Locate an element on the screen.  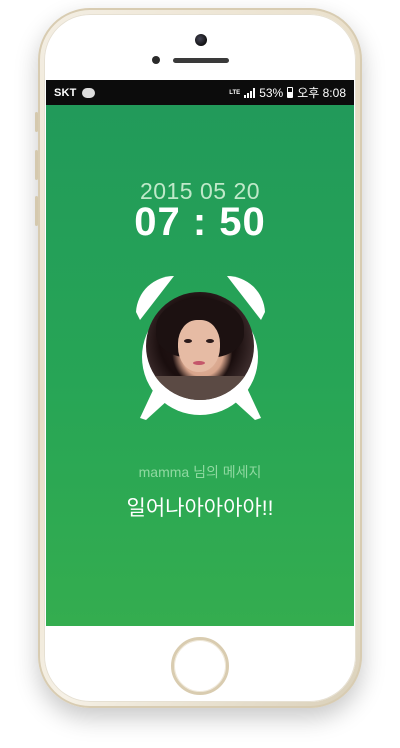
mute-switch is located at coordinates (36, 122).